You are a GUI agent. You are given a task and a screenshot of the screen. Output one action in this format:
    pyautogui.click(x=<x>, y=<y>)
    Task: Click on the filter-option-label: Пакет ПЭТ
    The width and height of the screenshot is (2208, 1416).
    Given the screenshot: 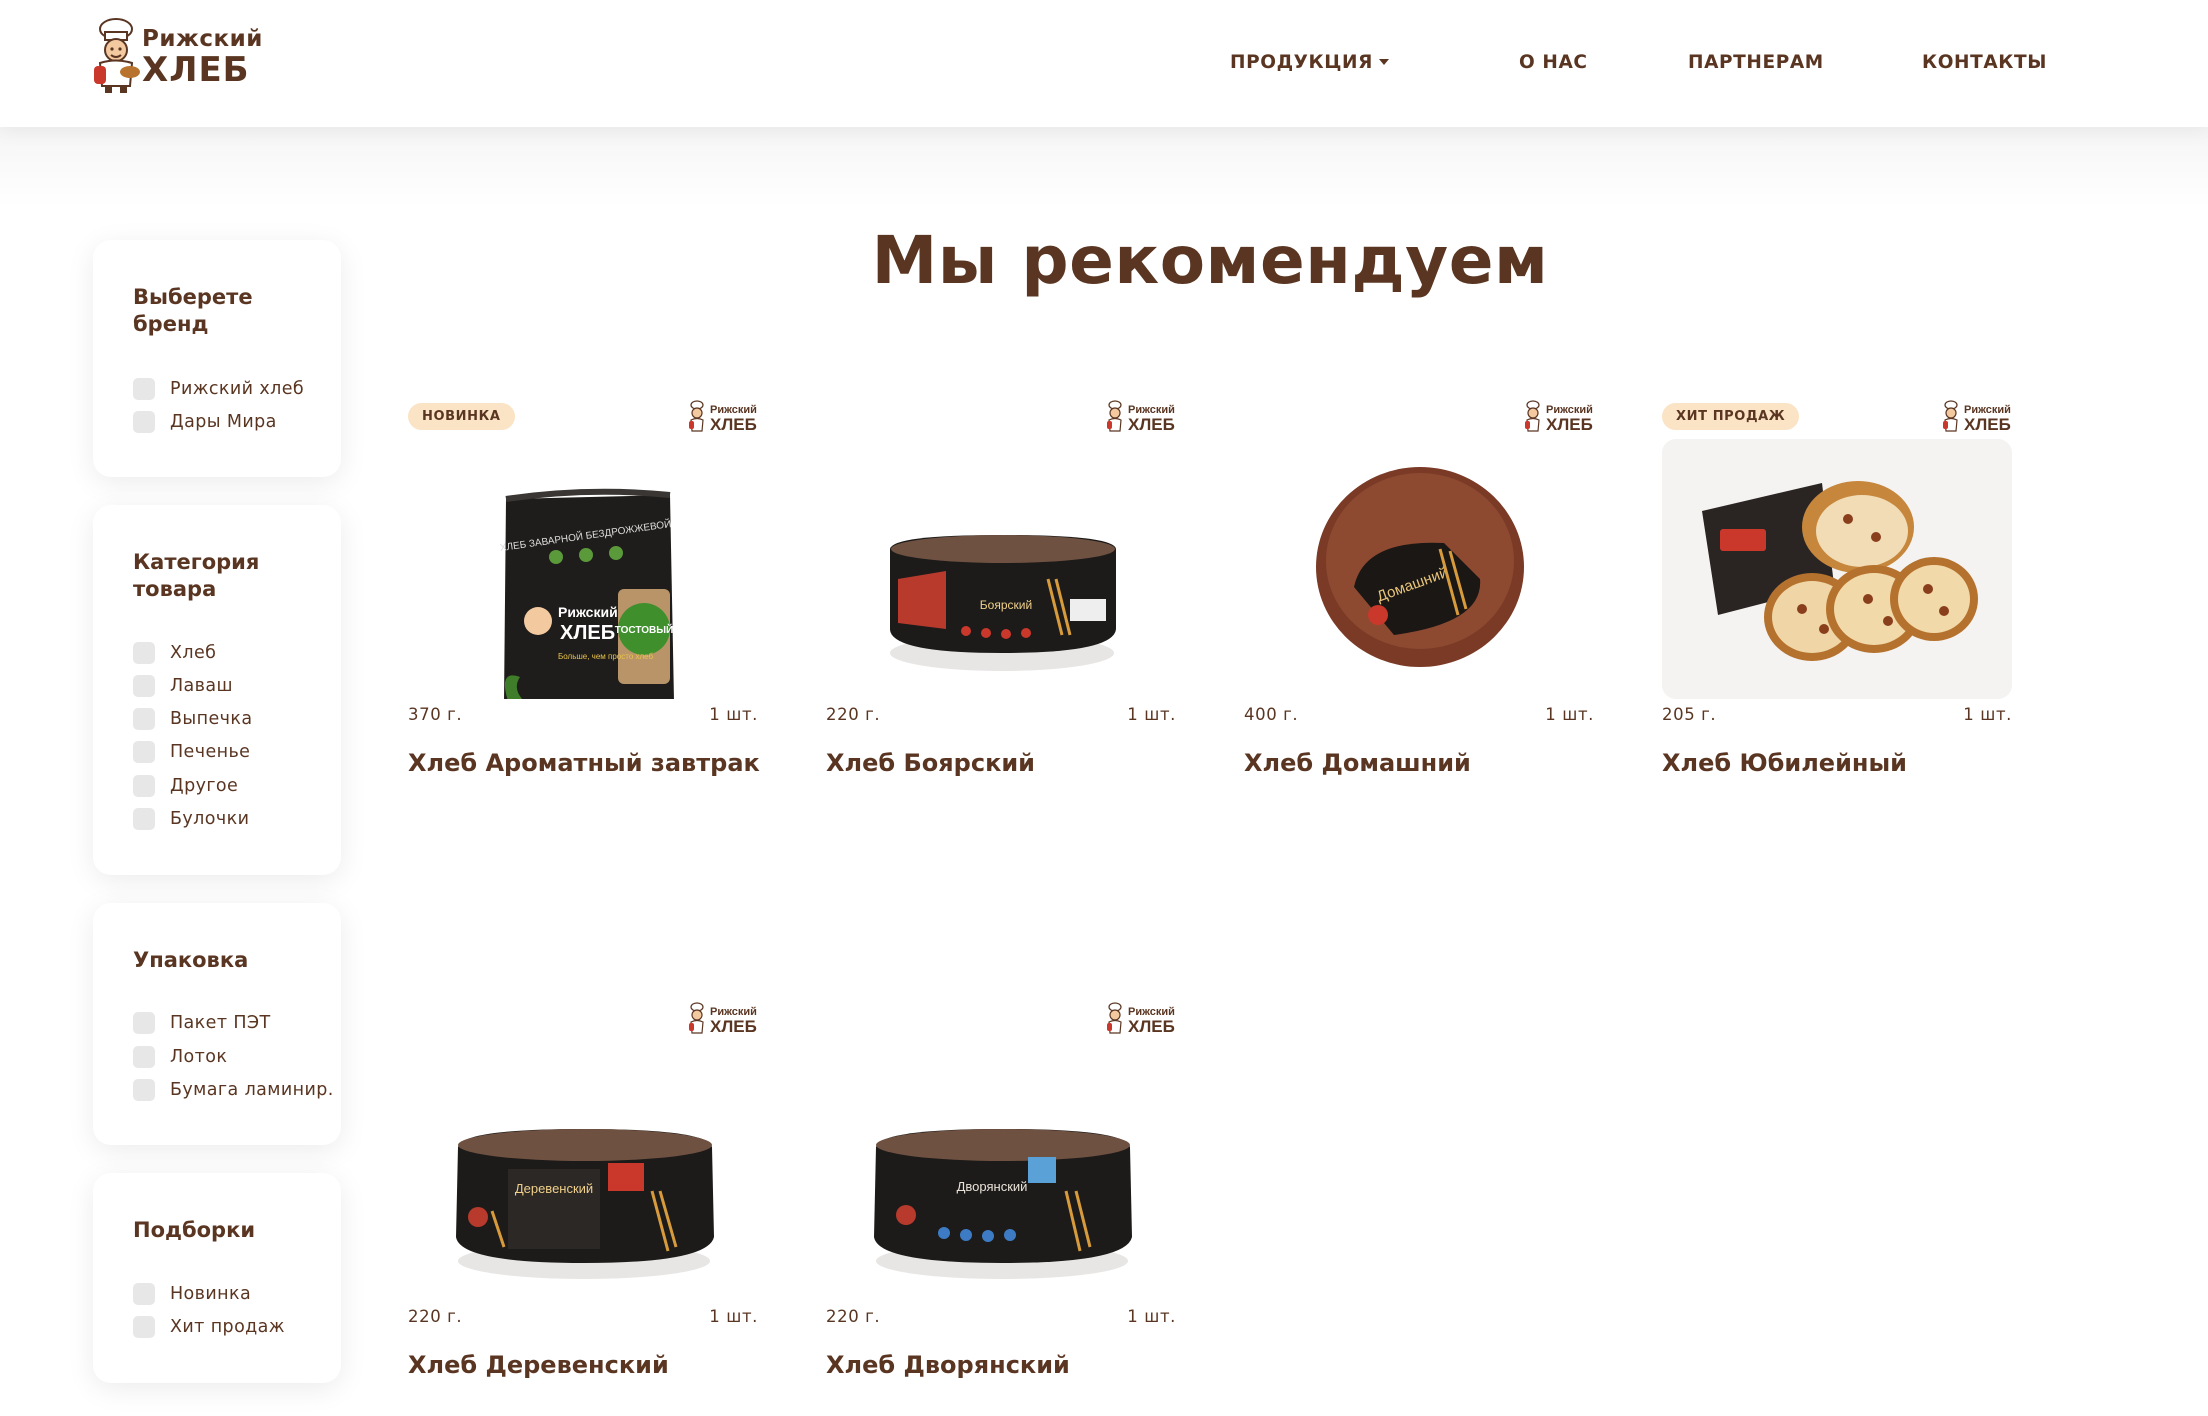 What is the action you would take?
    pyautogui.click(x=220, y=1023)
    